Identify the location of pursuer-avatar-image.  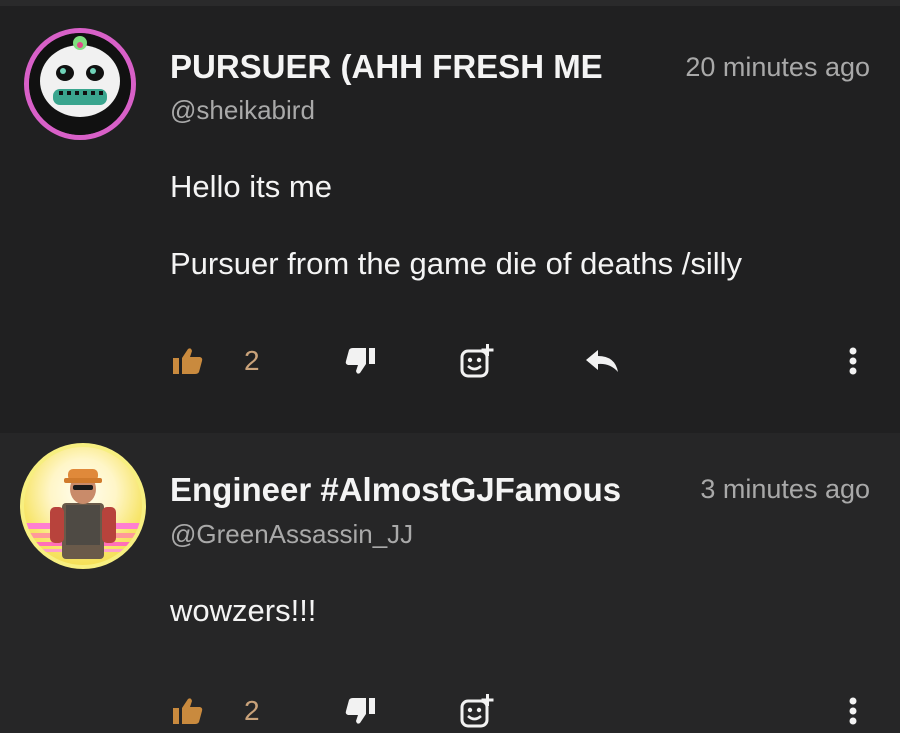
(80, 84).